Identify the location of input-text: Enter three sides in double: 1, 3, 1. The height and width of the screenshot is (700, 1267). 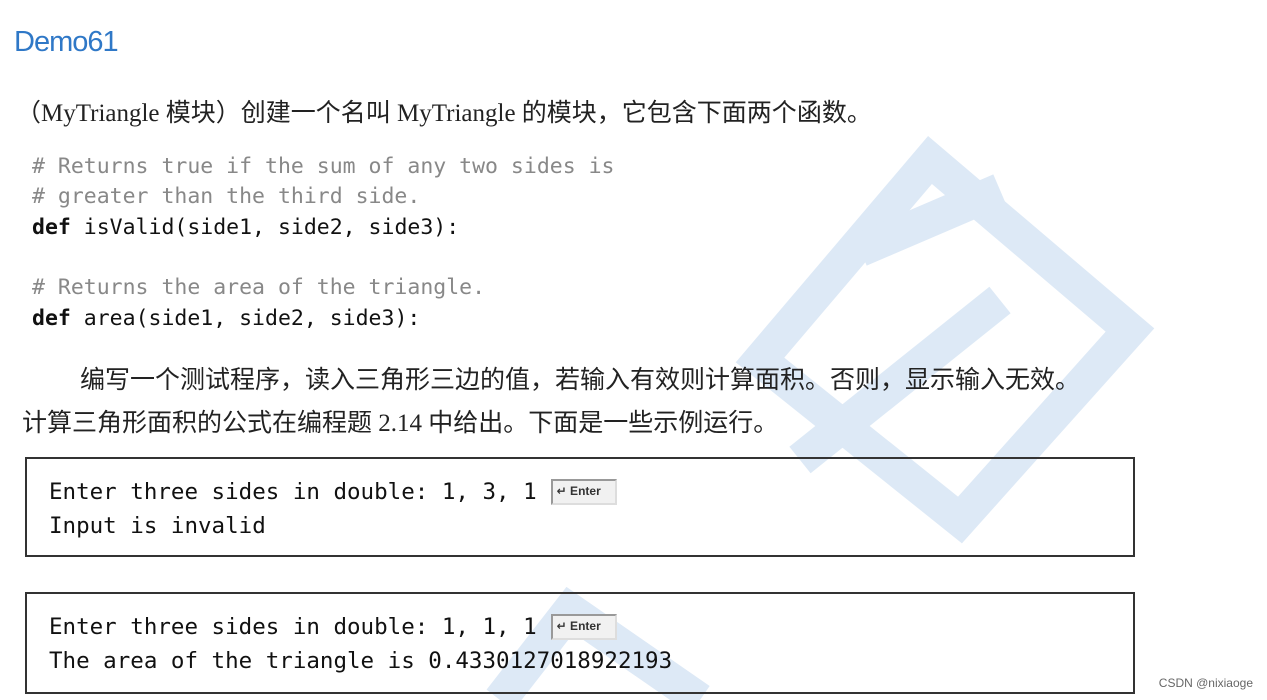
(293, 492).